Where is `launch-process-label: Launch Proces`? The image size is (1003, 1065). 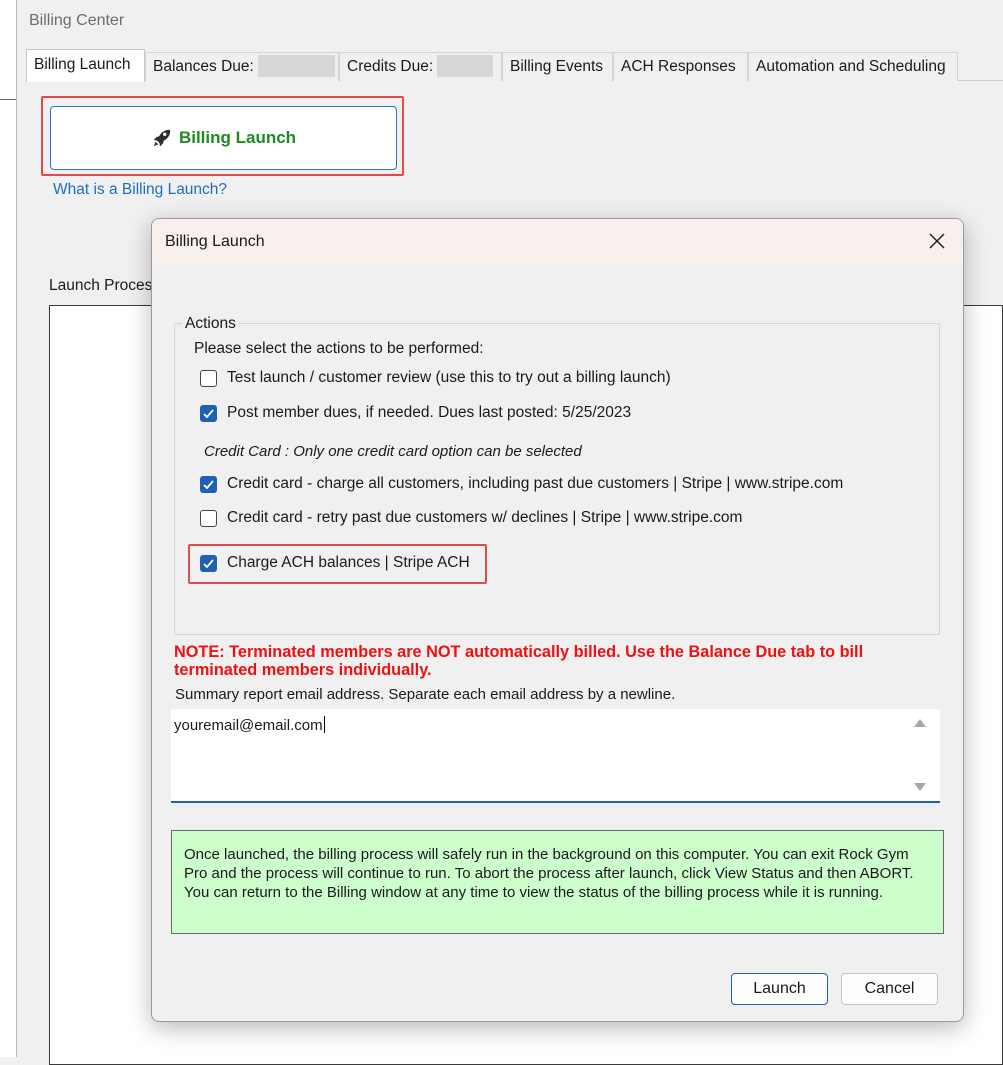 launch-process-label: Launch Proces is located at coordinates (101, 285).